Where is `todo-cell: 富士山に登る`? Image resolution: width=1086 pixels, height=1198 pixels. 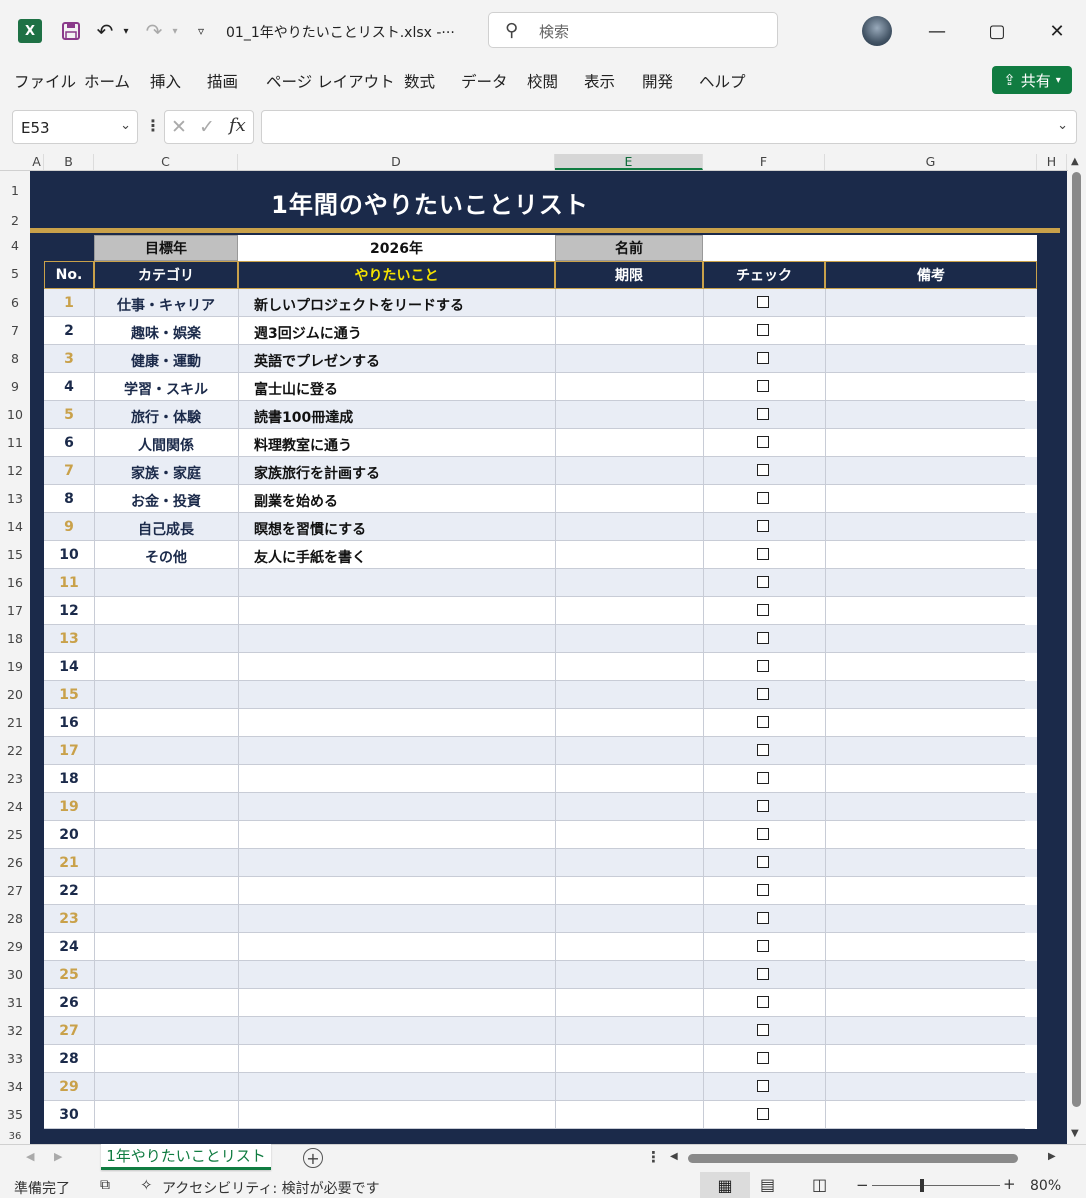
todo-cell: 富士山に登る is located at coordinates (296, 389).